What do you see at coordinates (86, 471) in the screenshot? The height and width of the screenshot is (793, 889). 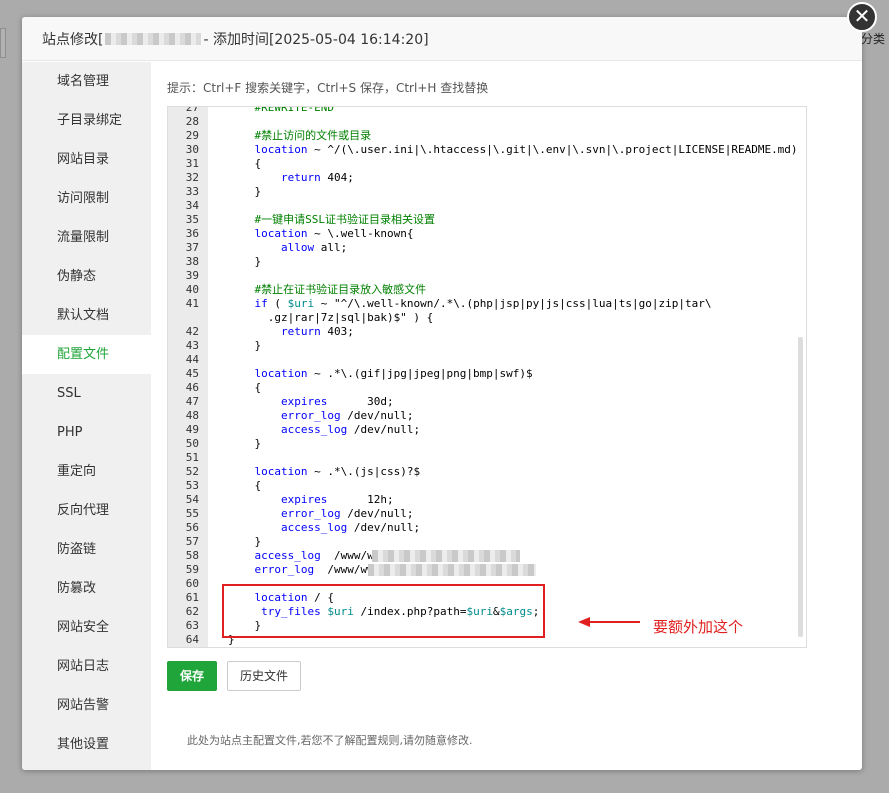 I see `sidebar-item: 重定向` at bounding box center [86, 471].